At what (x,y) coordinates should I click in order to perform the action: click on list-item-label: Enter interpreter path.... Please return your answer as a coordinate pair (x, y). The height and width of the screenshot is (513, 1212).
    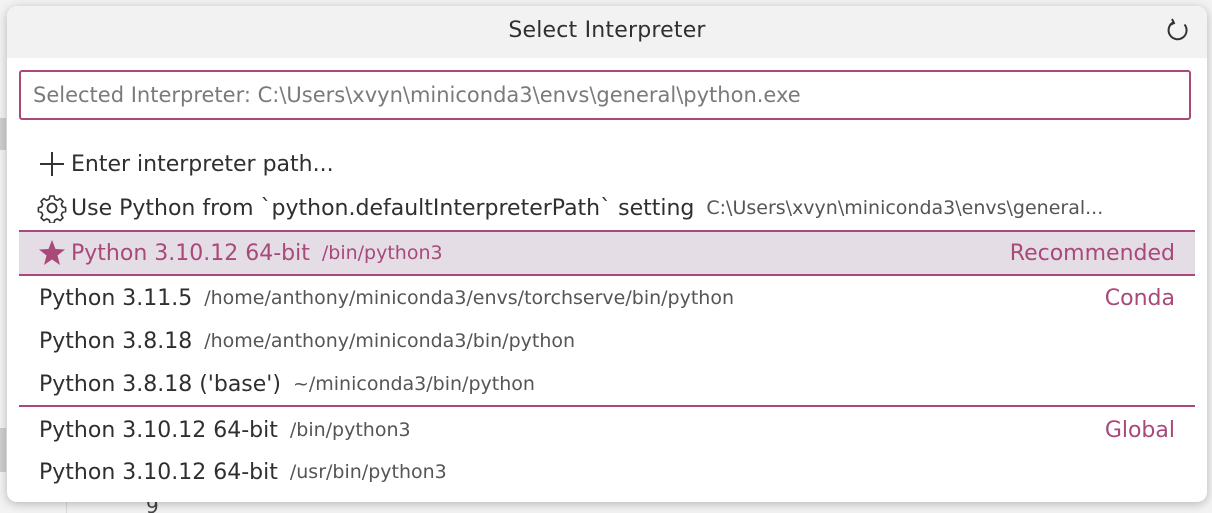
    Looking at the image, I should click on (202, 164).